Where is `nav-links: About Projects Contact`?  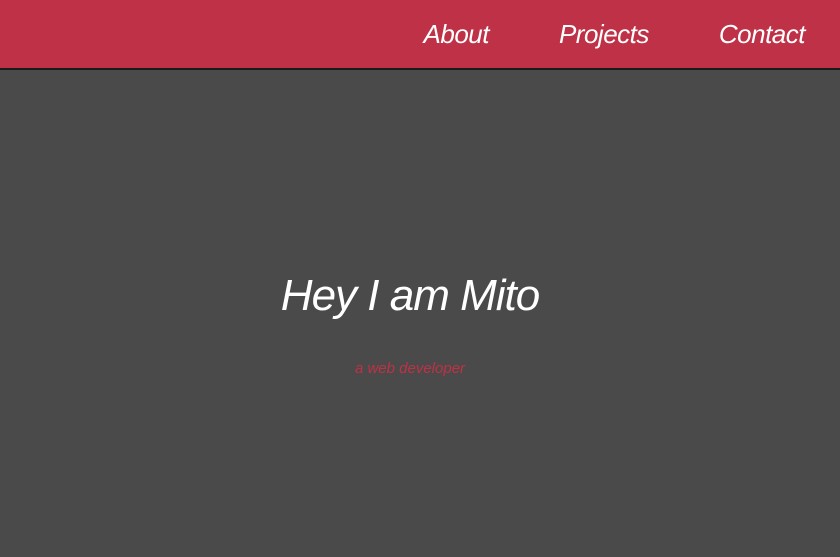
nav-links: About Projects Contact is located at coordinates (615, 34).